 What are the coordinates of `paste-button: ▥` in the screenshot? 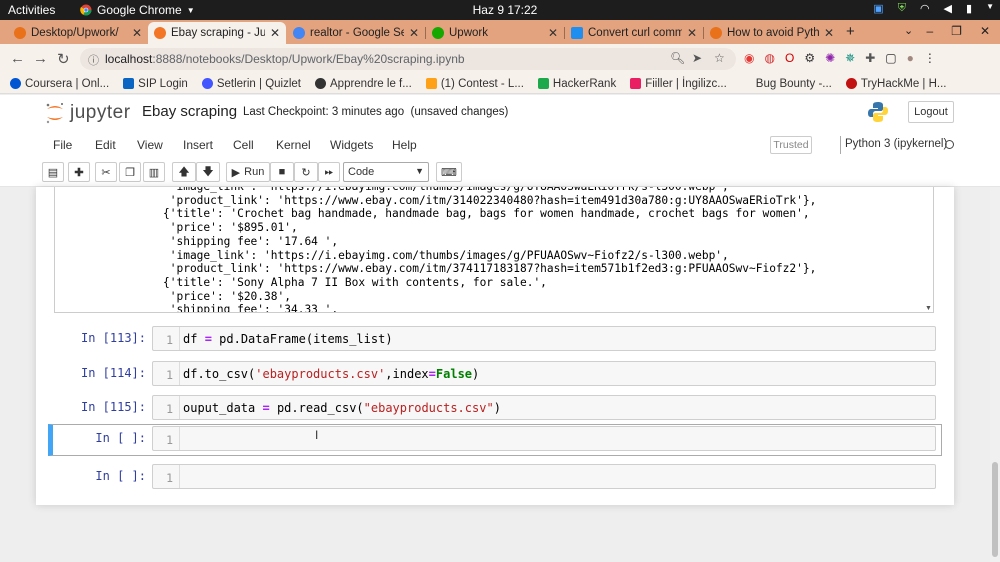 It's located at (154, 172).